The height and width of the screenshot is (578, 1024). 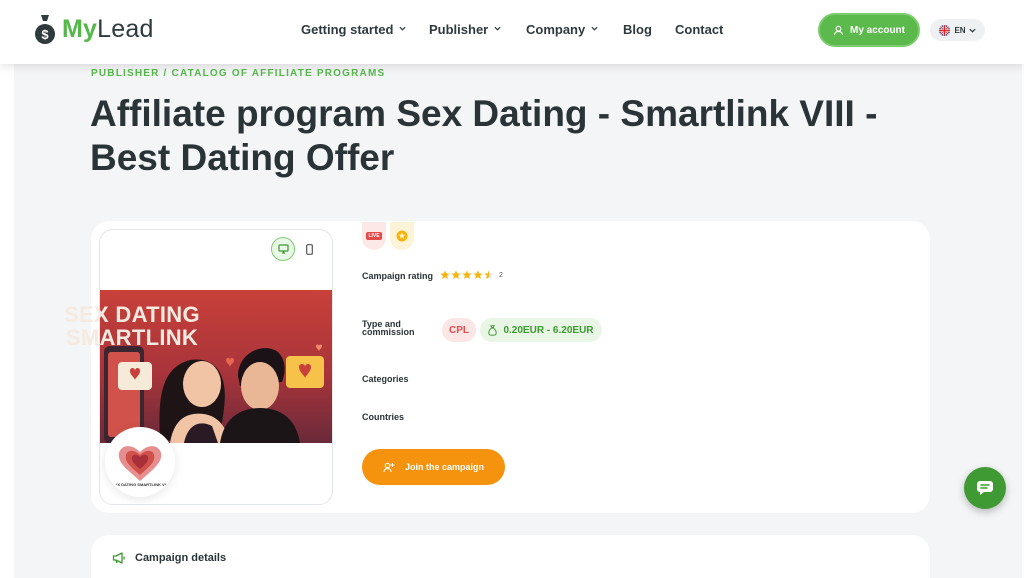 I want to click on live-label: LIVE, so click(x=374, y=236).